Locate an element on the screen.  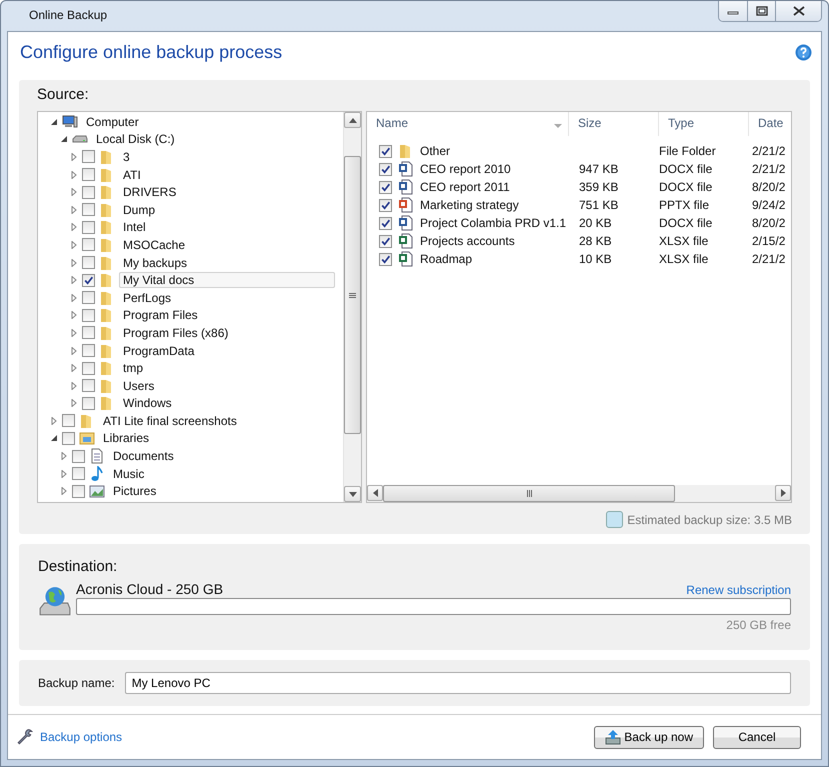
tree-item: Program Files (x86) is located at coordinates (175, 332).